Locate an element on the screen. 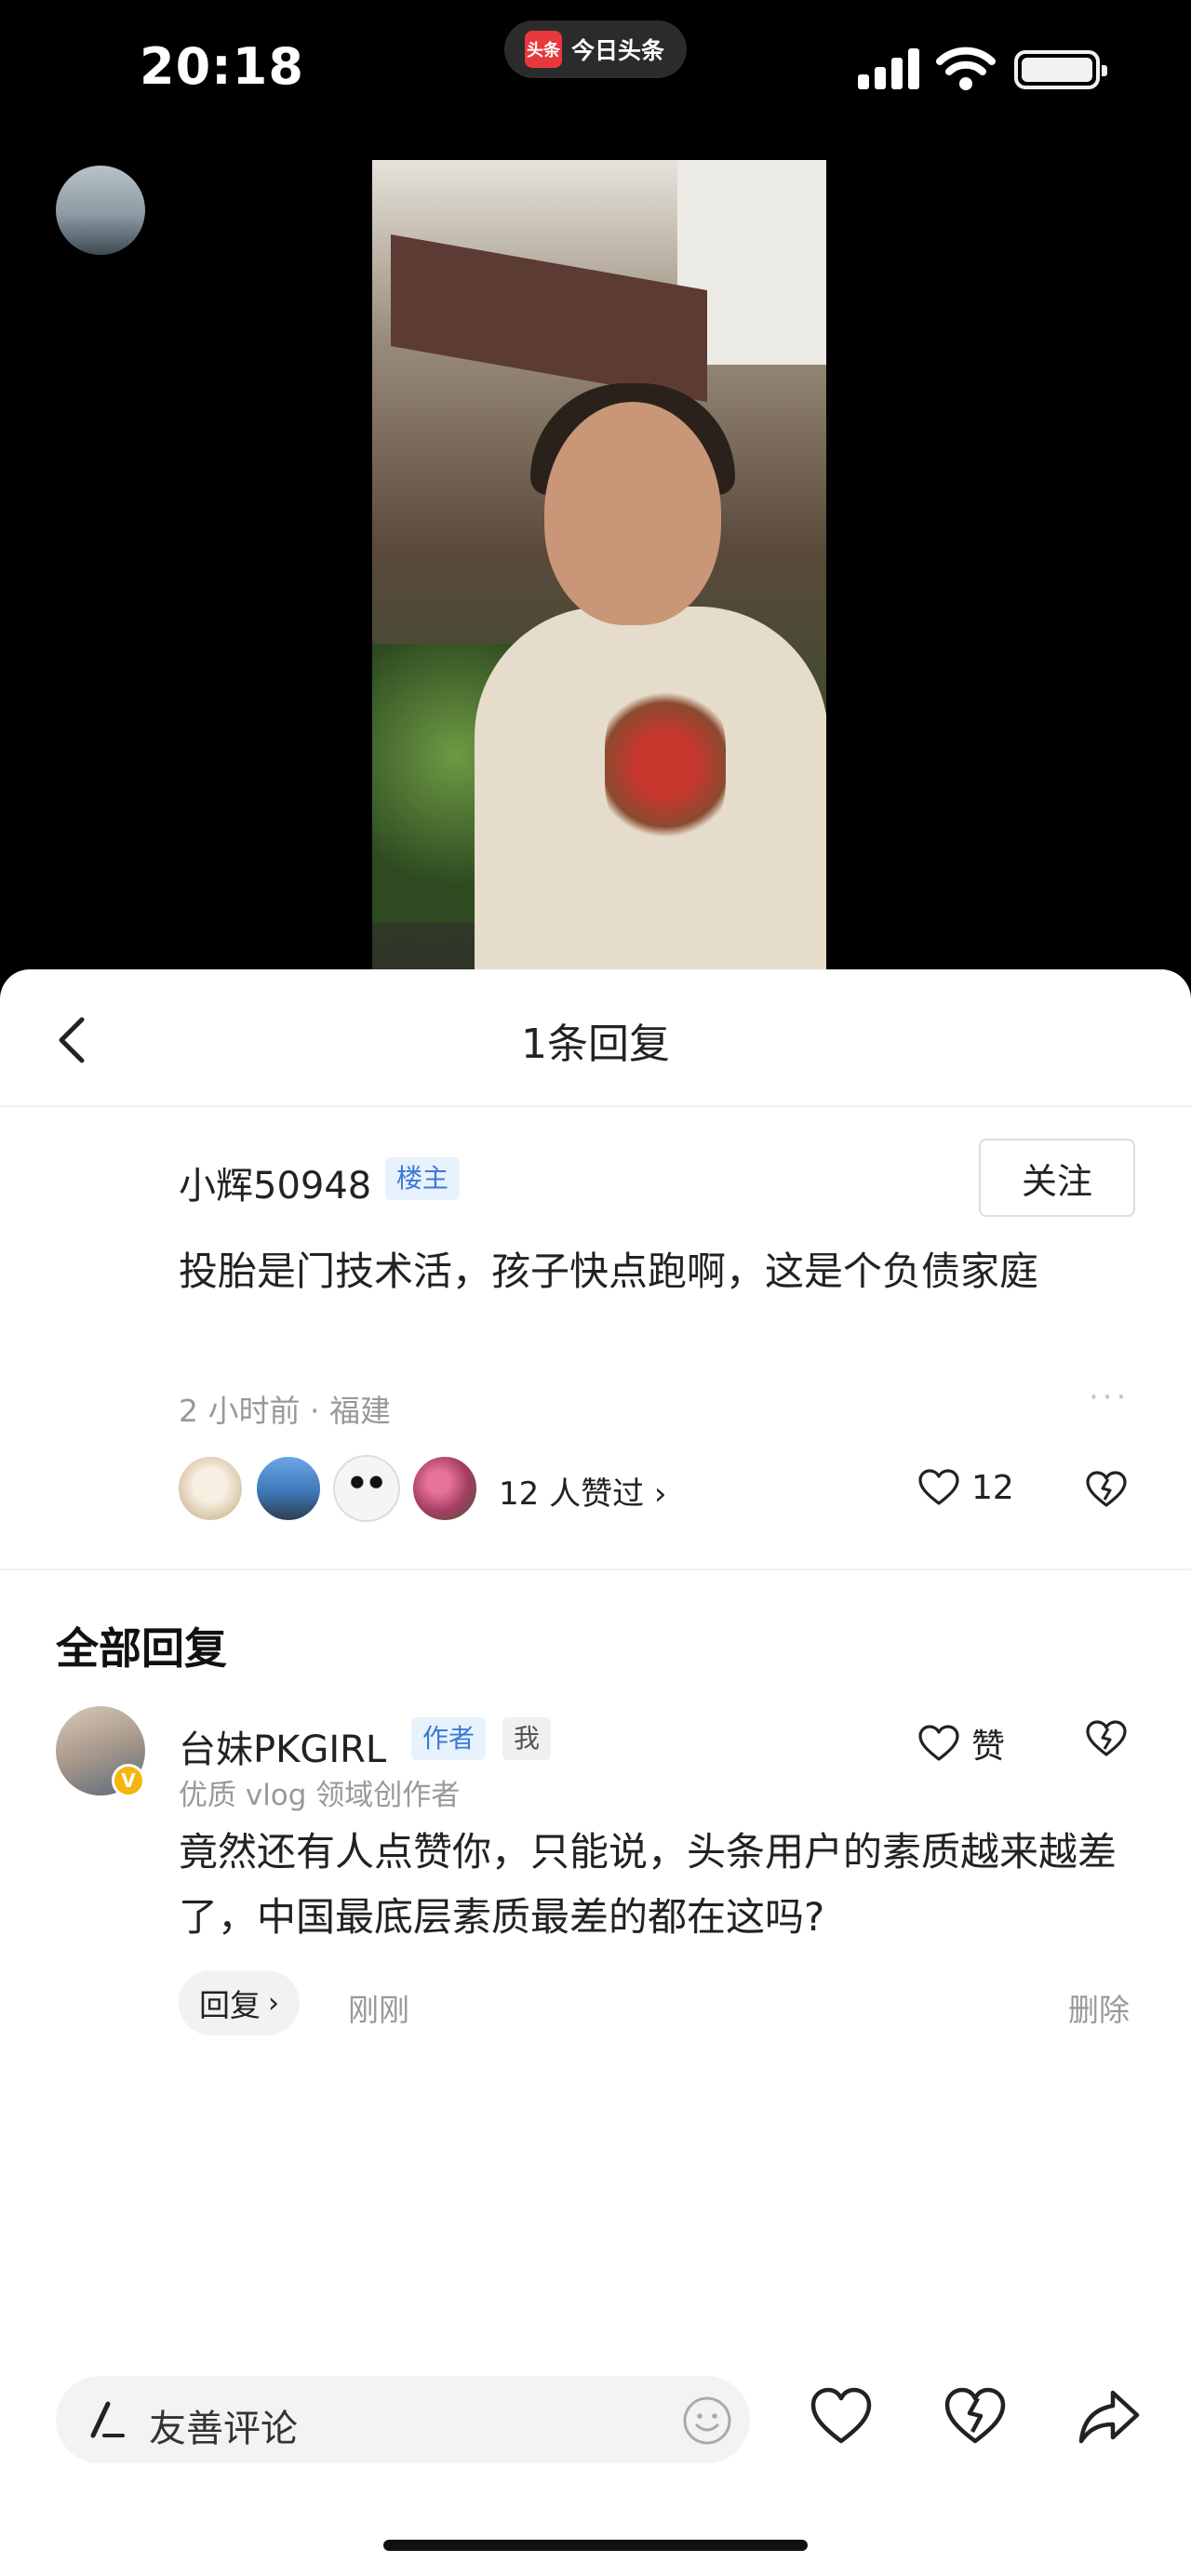 The width and height of the screenshot is (1191, 2576). like-heart-icon is located at coordinates (841, 2416).